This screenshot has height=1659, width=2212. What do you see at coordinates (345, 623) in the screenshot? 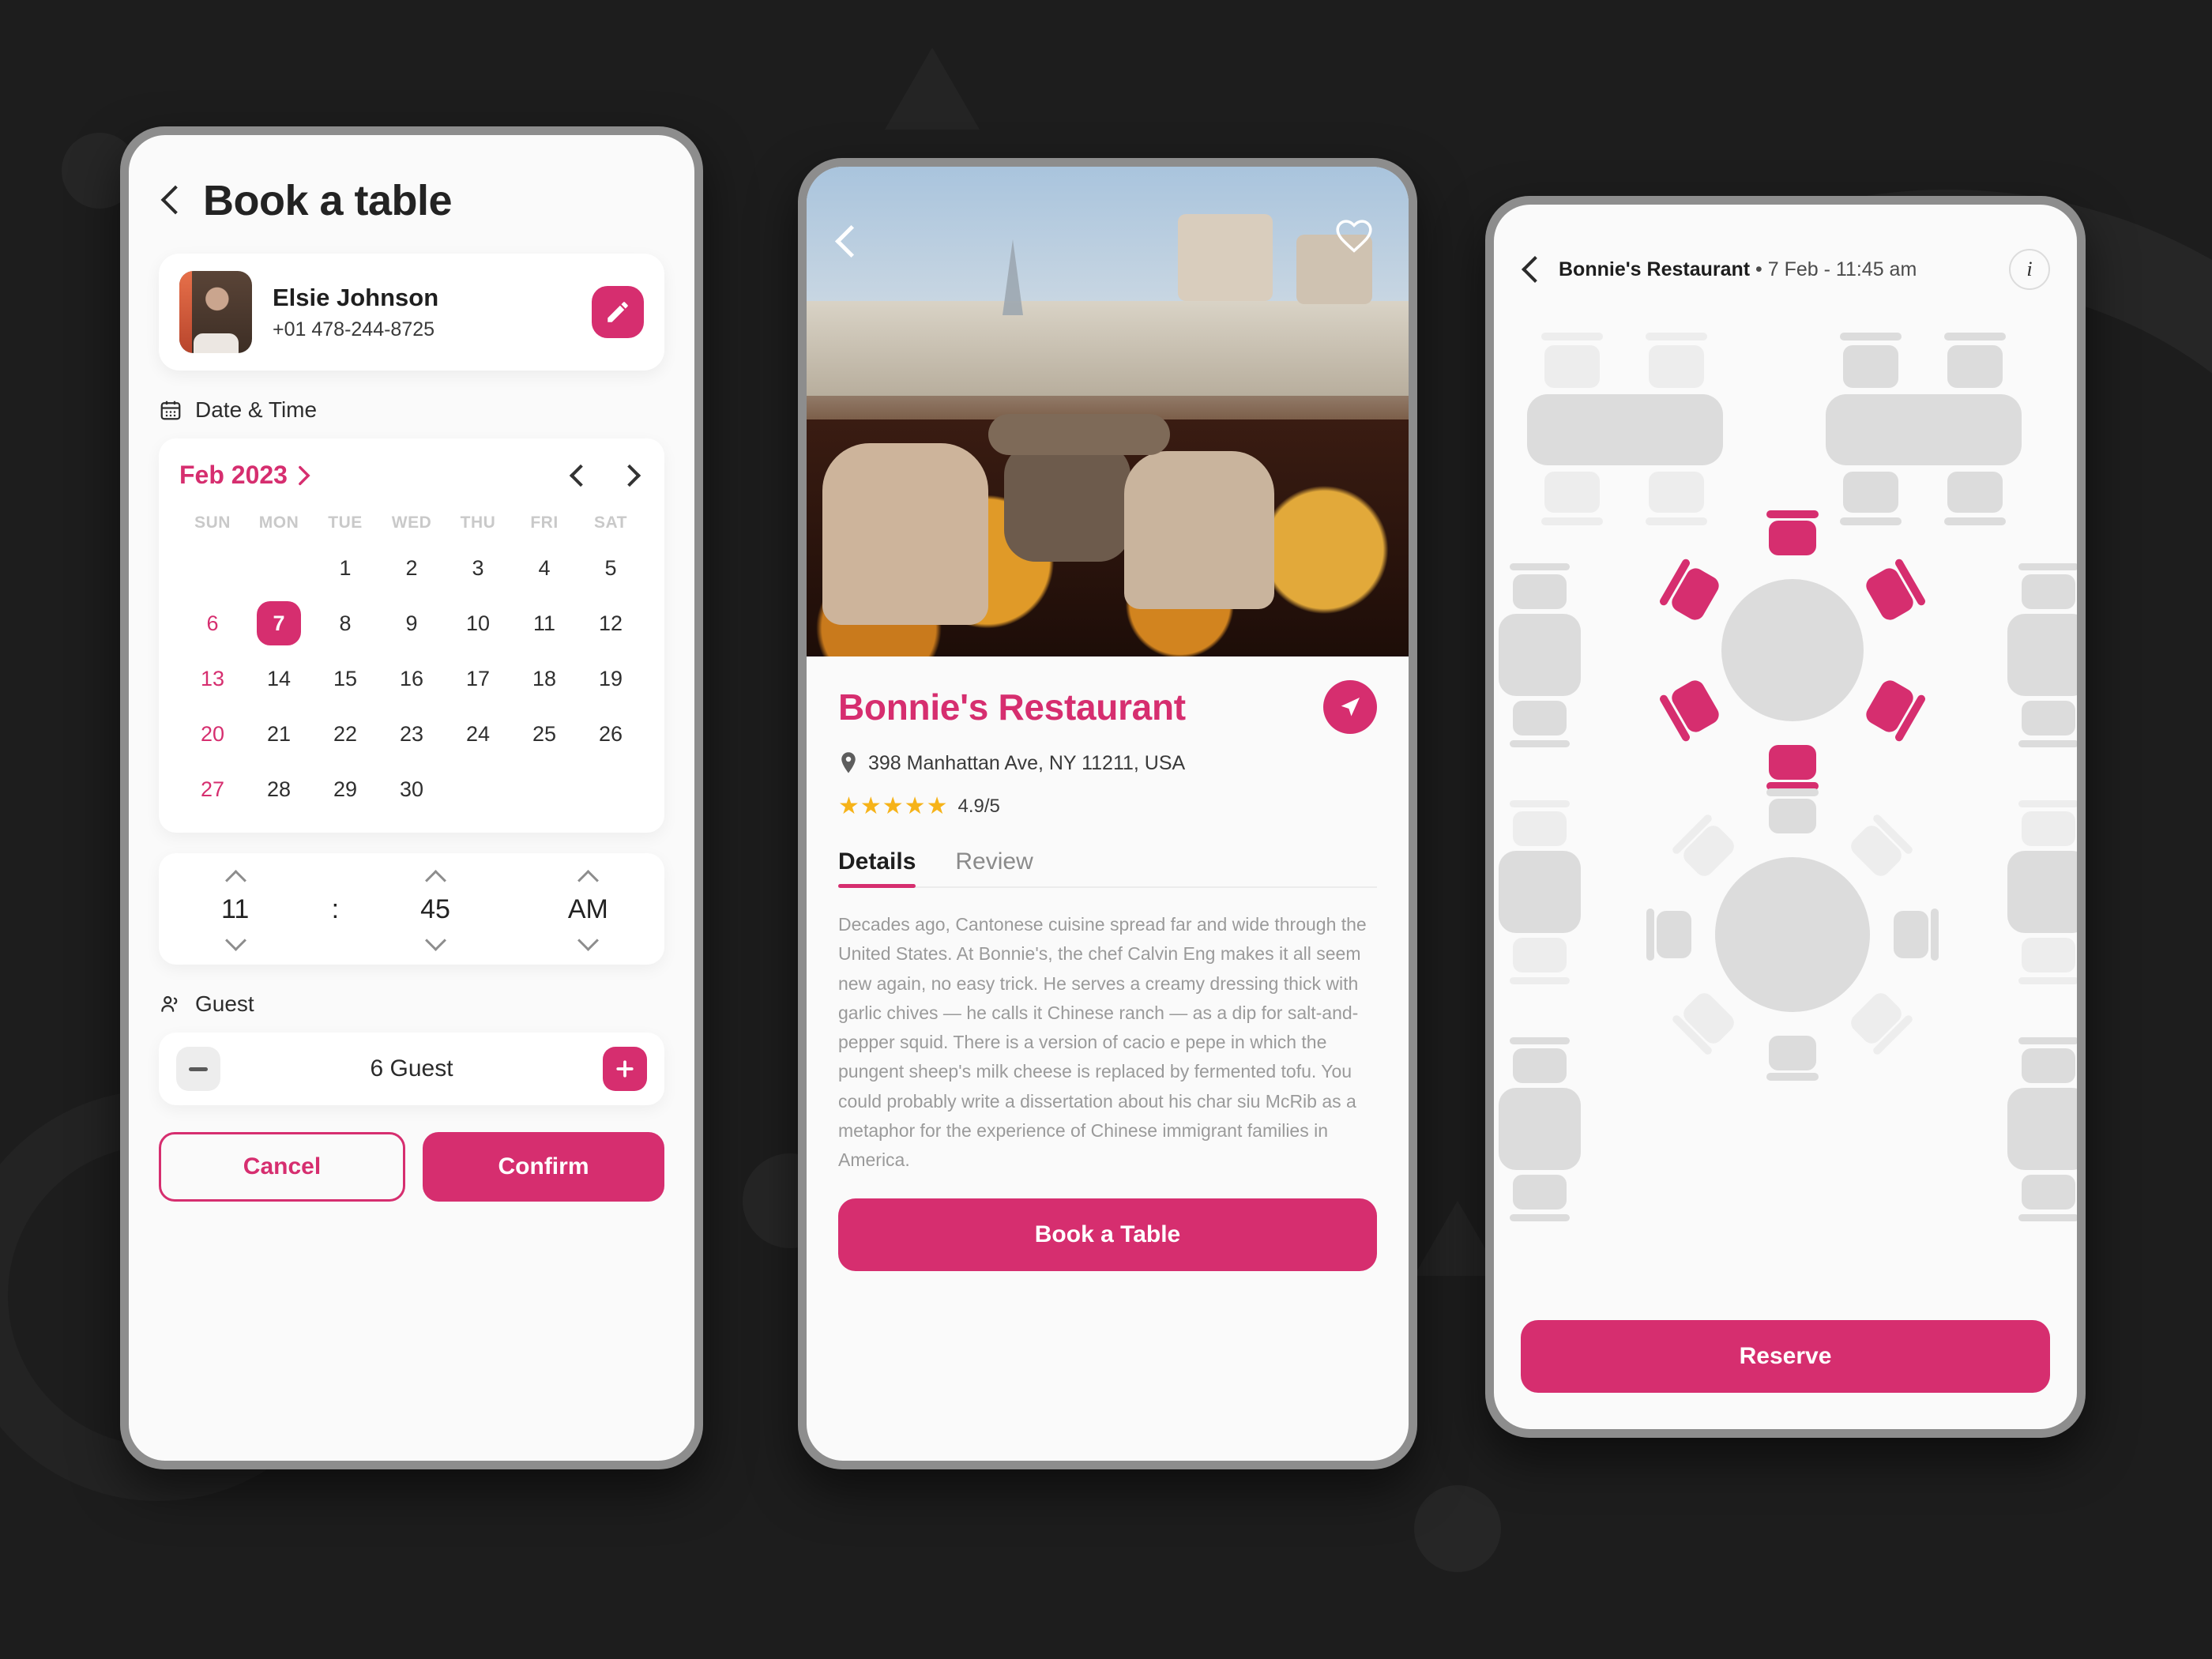
I see `calendar-day: 8` at bounding box center [345, 623].